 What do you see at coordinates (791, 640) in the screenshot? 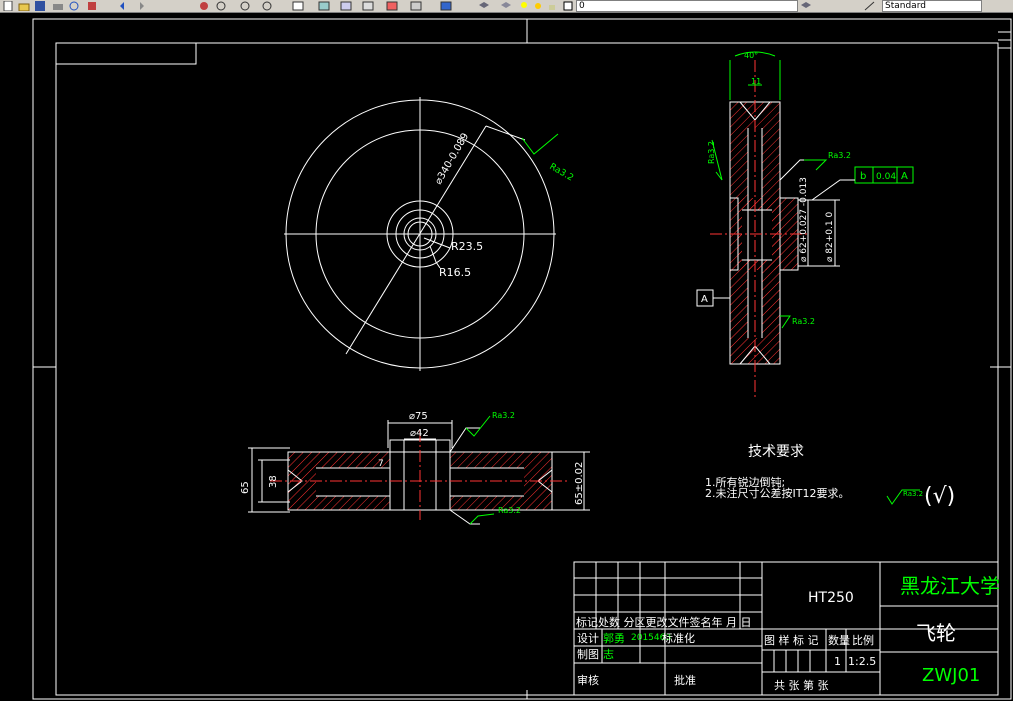
I see `tb-stage-header: 图 样 标 记` at bounding box center [791, 640].